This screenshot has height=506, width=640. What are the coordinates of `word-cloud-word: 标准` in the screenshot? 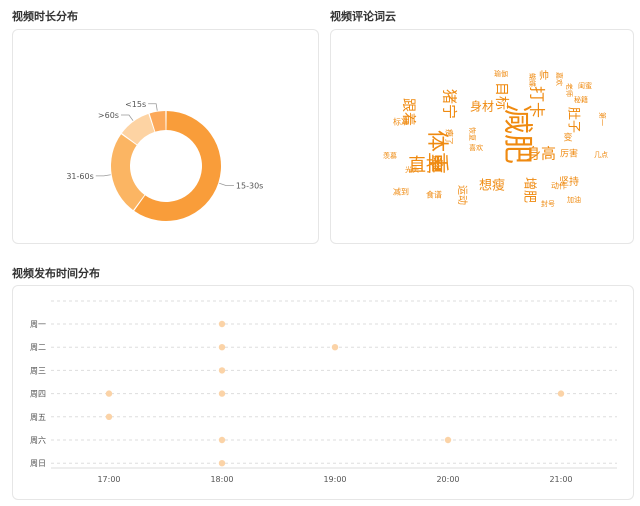 It's located at (401, 122).